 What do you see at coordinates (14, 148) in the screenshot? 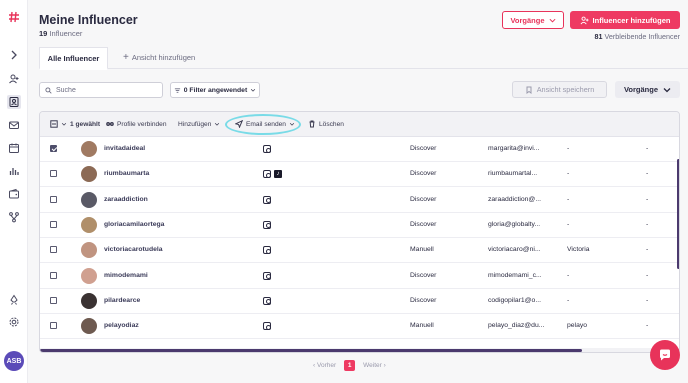
I see `calendar-icon` at bounding box center [14, 148].